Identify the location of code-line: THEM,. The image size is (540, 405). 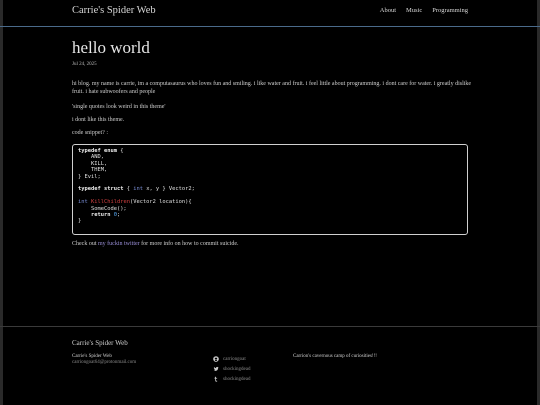
(93, 170).